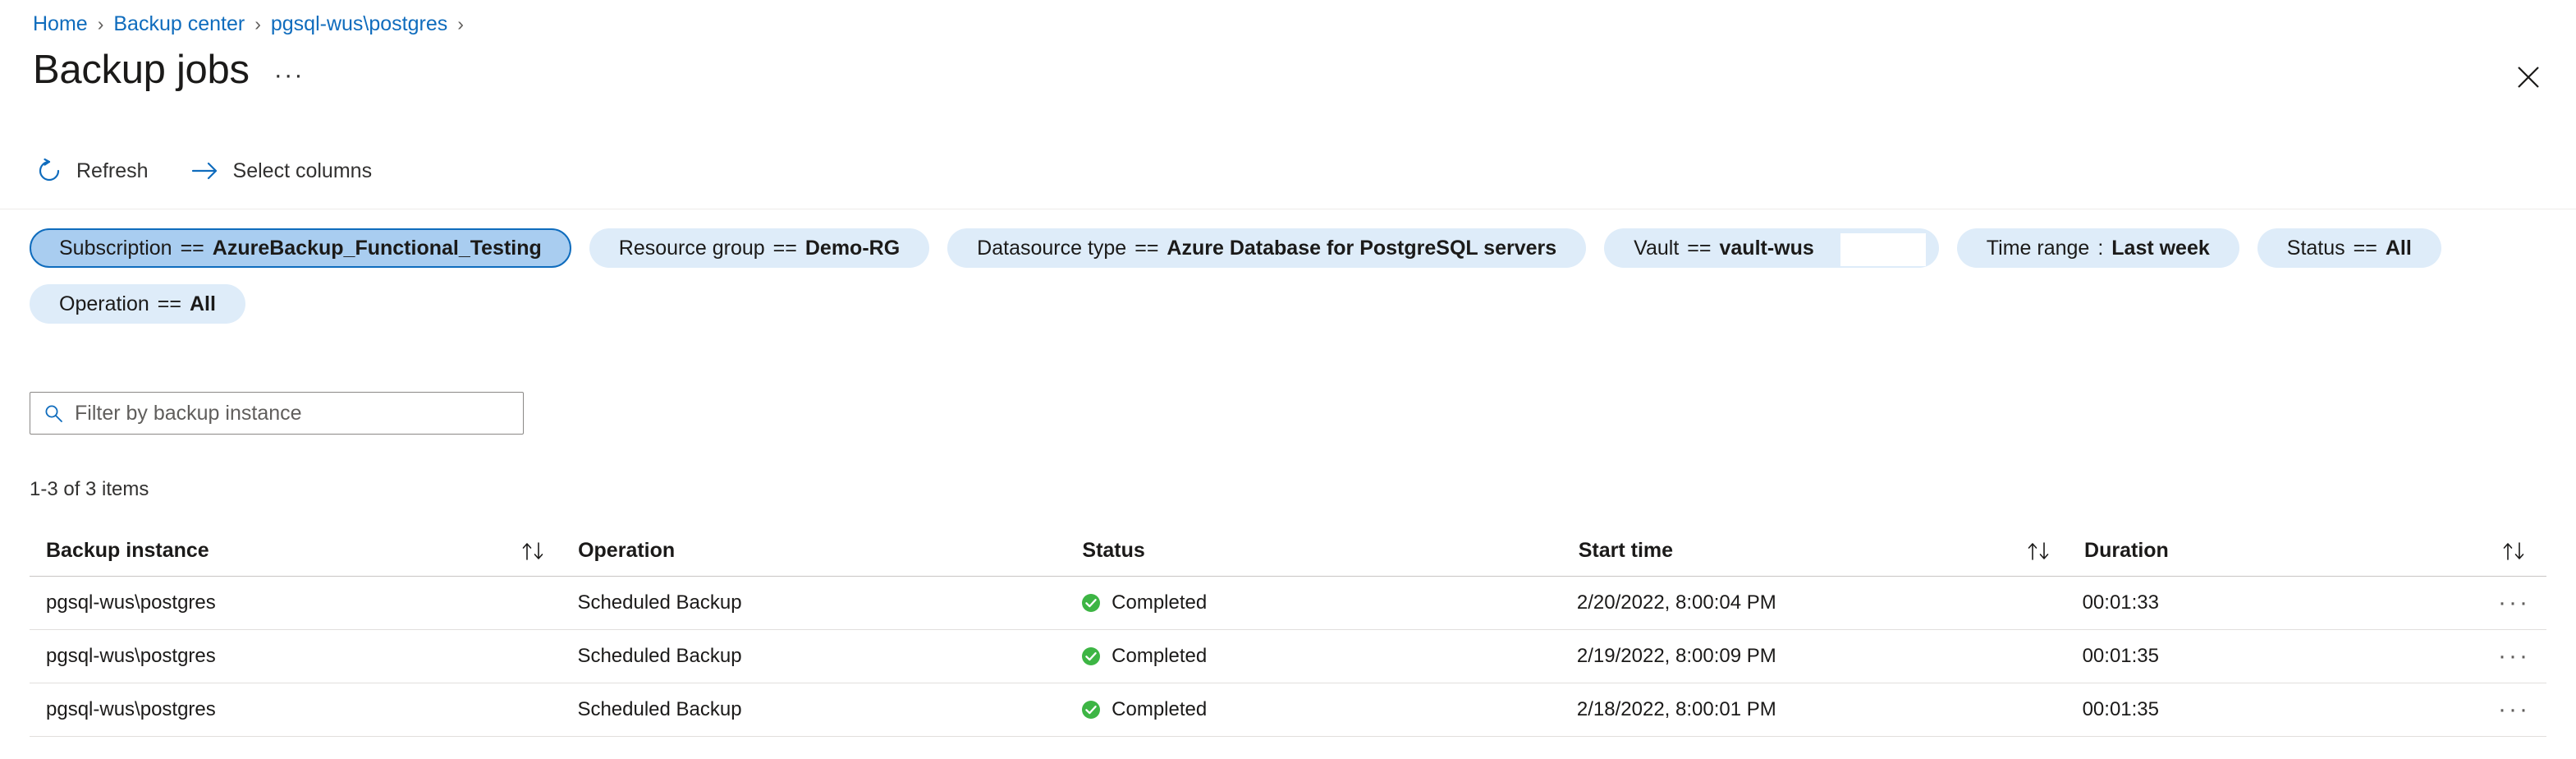 The height and width of the screenshot is (759, 2576). Describe the element at coordinates (50, 170) in the screenshot. I see `refresh-icon` at that location.